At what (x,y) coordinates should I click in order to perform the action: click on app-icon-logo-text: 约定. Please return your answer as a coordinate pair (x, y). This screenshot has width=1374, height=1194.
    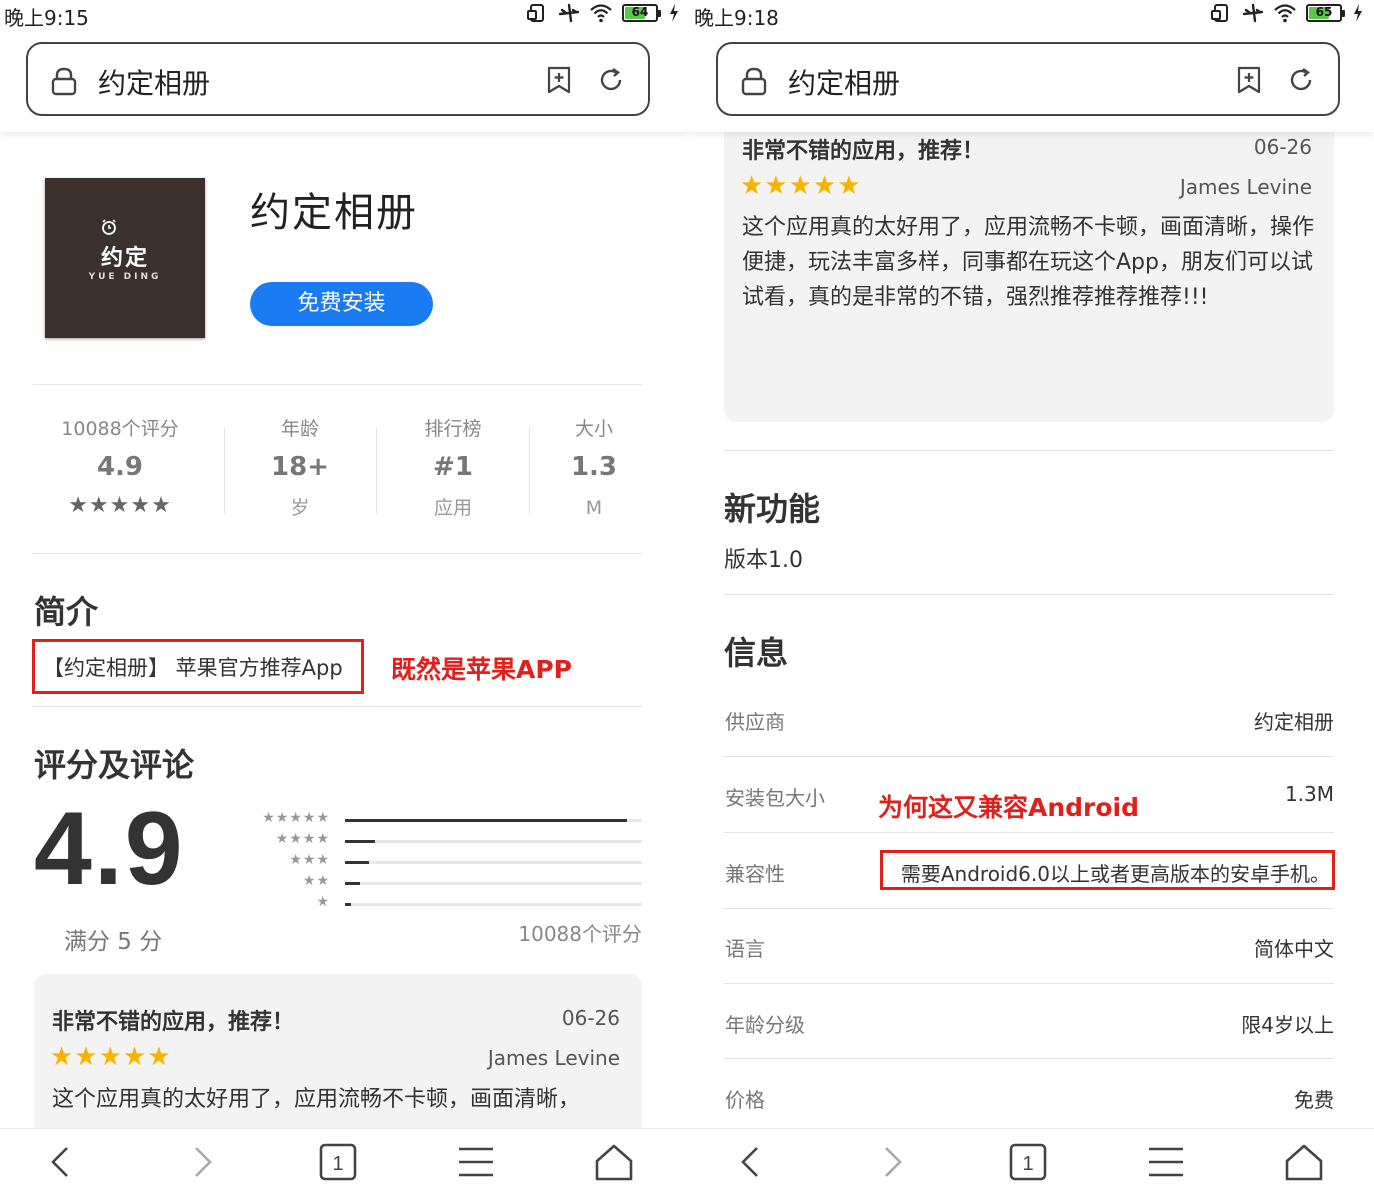
    Looking at the image, I should click on (124, 258).